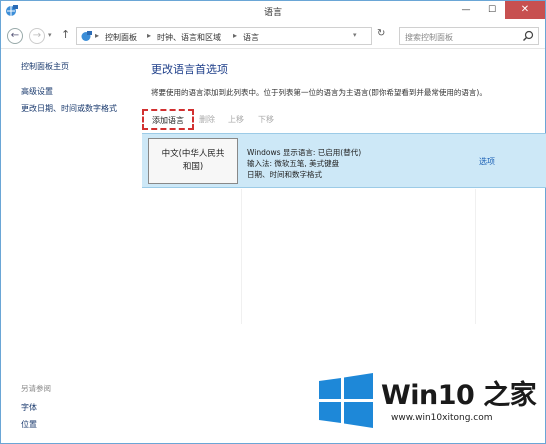  I want to click on sidebar-link-fonts: 字体, so click(29, 407).